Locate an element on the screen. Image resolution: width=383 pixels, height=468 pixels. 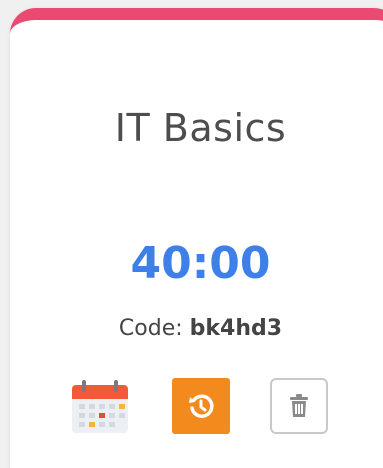
code-line: Code: bk4hd3 is located at coordinates (196, 328).